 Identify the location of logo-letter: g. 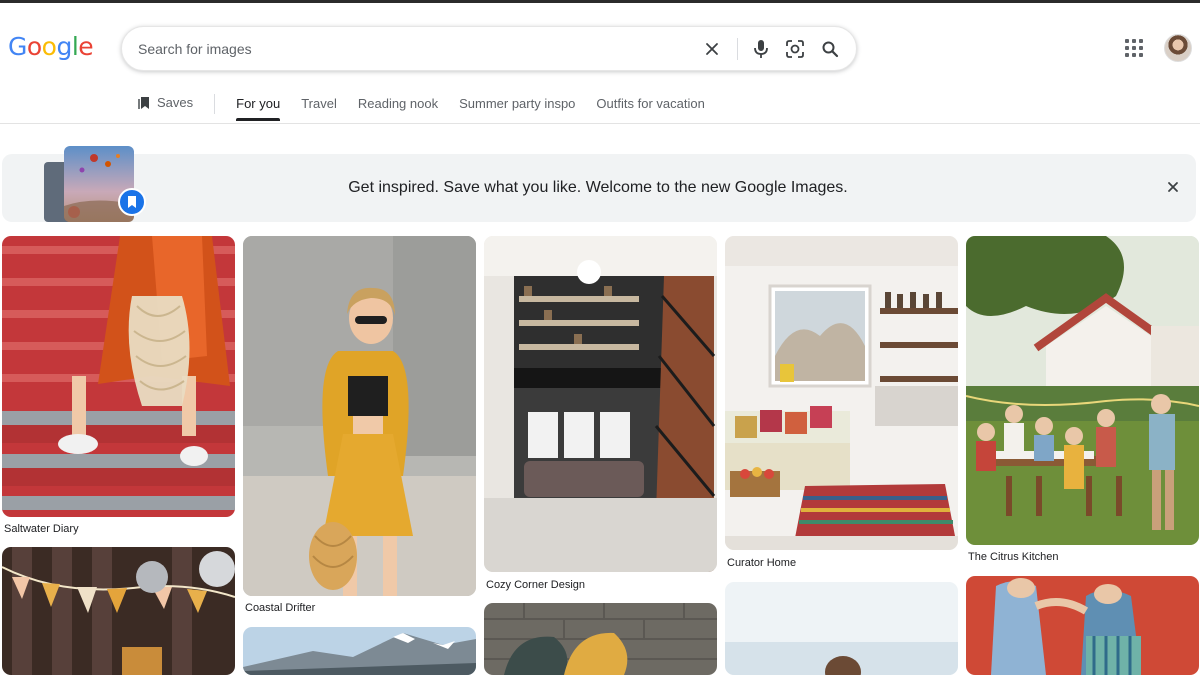
(64, 46).